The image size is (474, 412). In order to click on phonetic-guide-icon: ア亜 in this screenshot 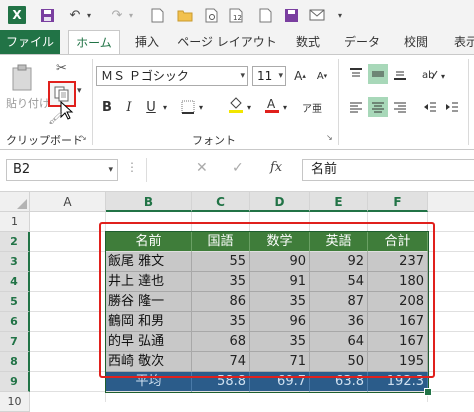, I will do `click(312, 107)`.